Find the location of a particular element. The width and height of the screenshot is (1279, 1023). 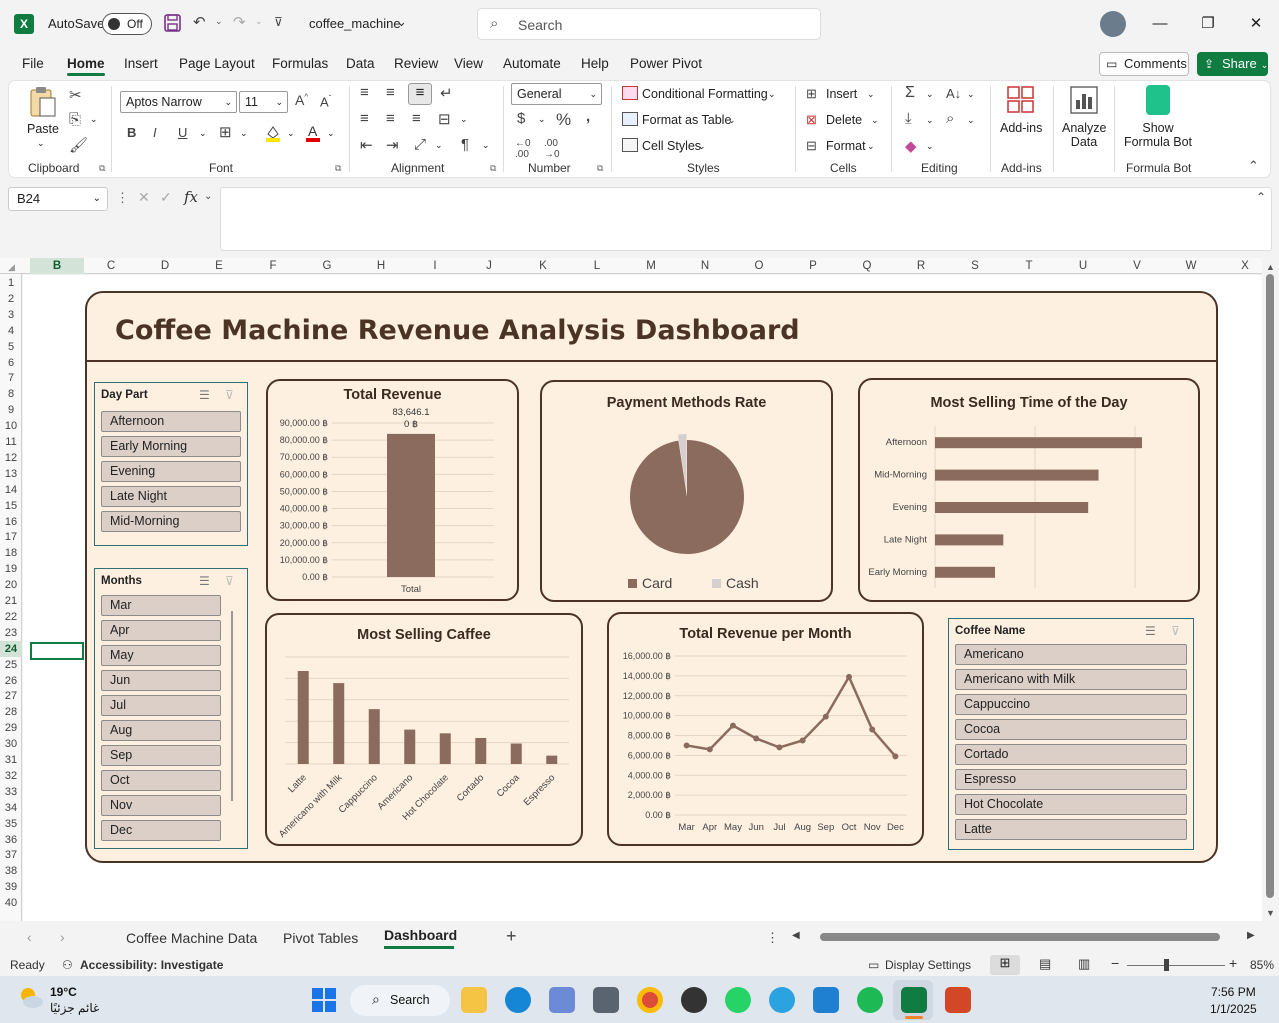

row-header: 9 is located at coordinates (11, 410).